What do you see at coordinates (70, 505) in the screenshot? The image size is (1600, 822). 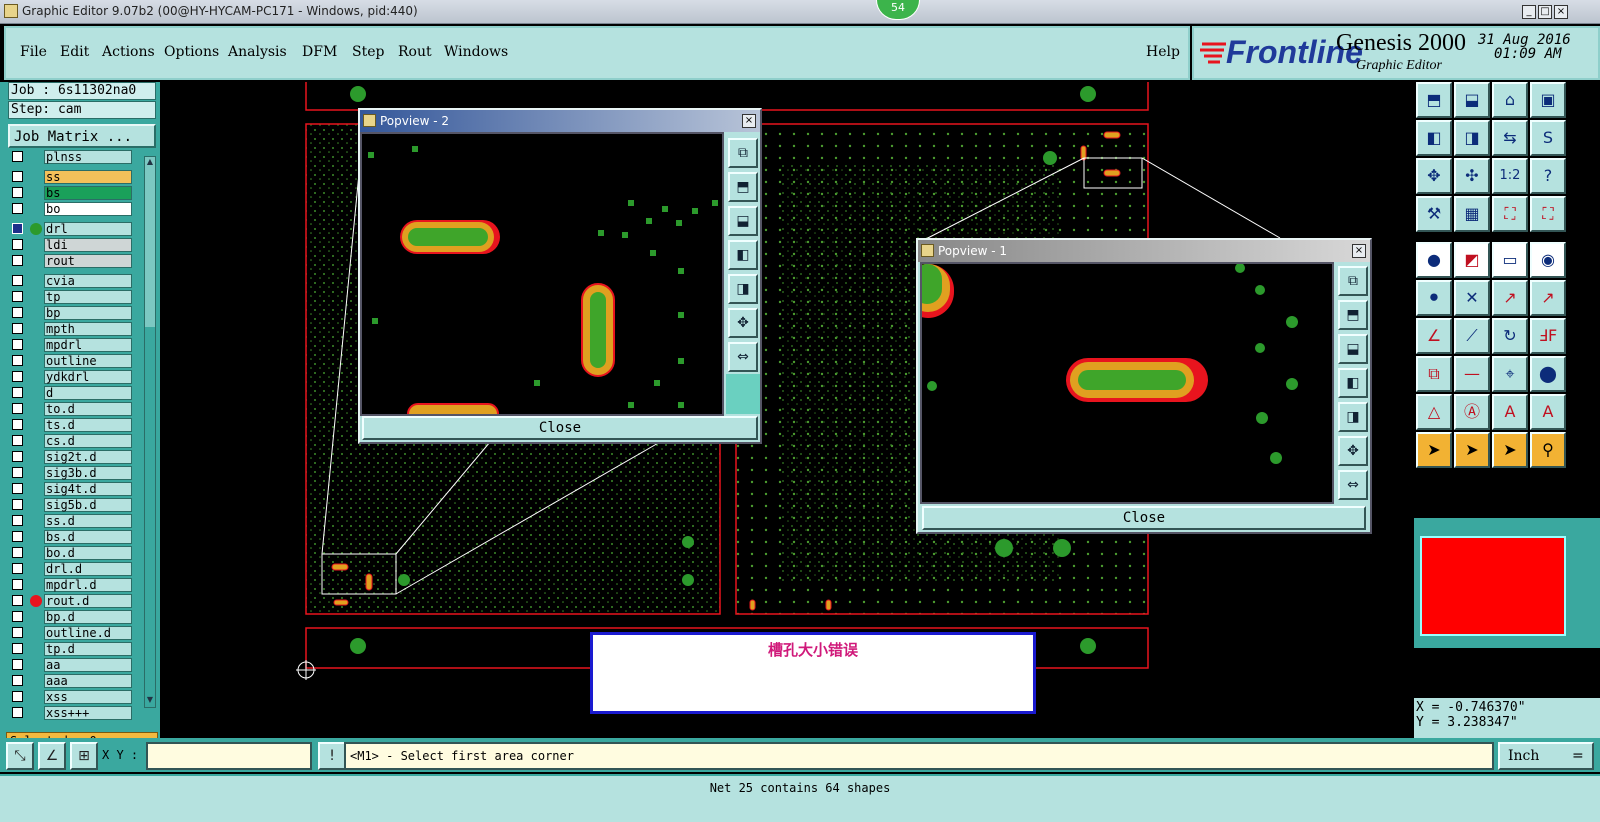 I see `layer-row: sig5b.d` at bounding box center [70, 505].